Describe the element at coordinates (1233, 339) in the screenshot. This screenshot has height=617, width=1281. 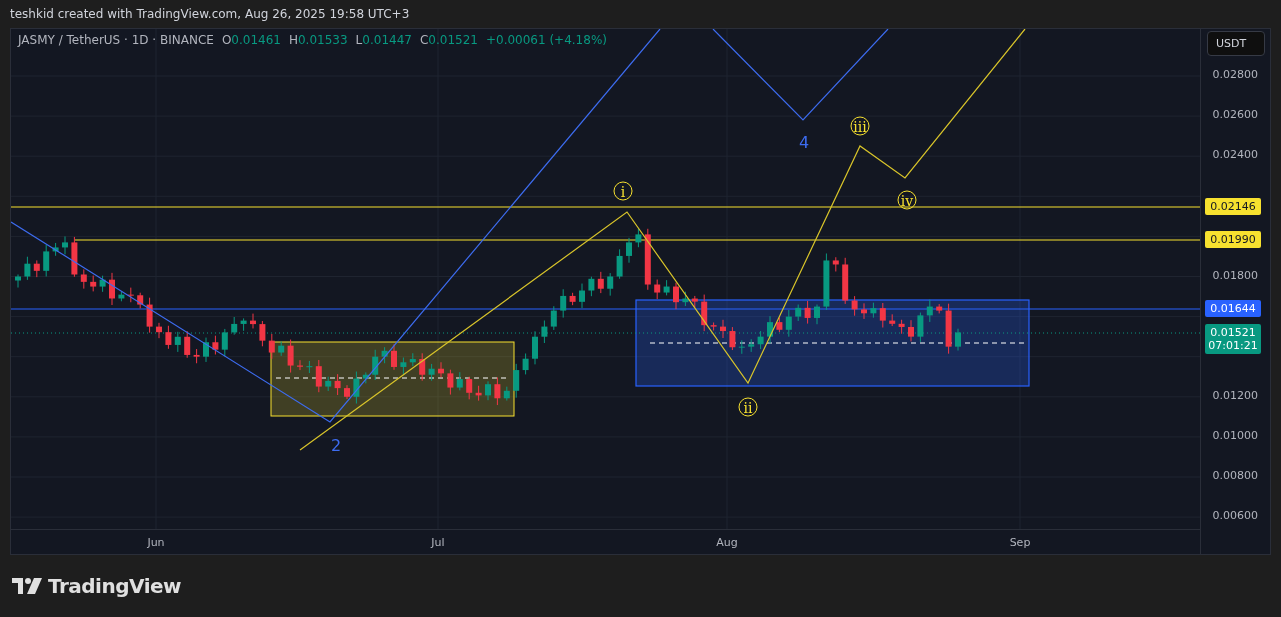
I see `price-tag: 0.01521 07:01:21` at that location.